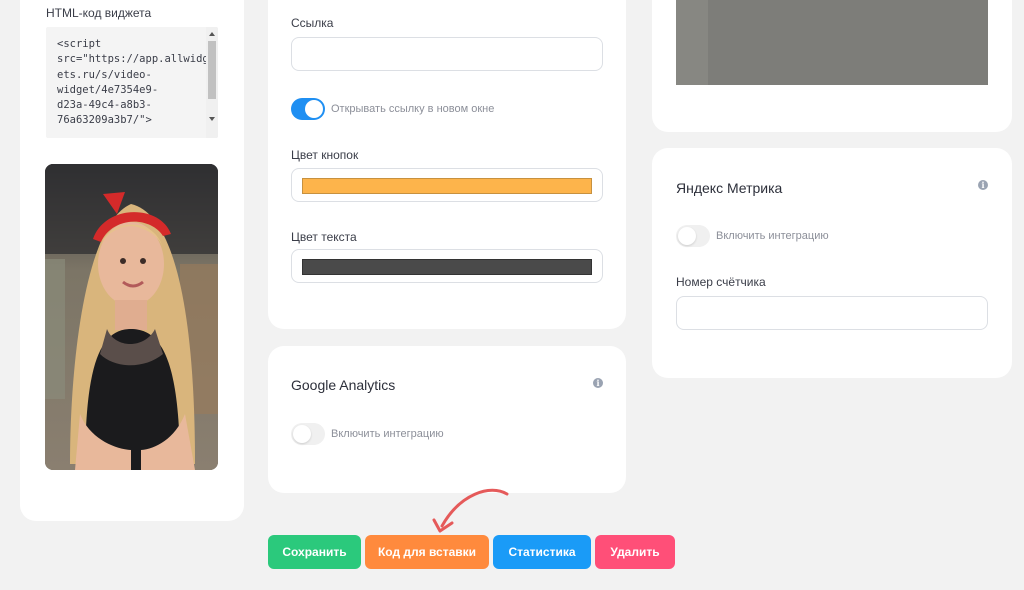  Describe the element at coordinates (212, 34) in the screenshot. I see `scroll-up-arrow-icon` at that location.